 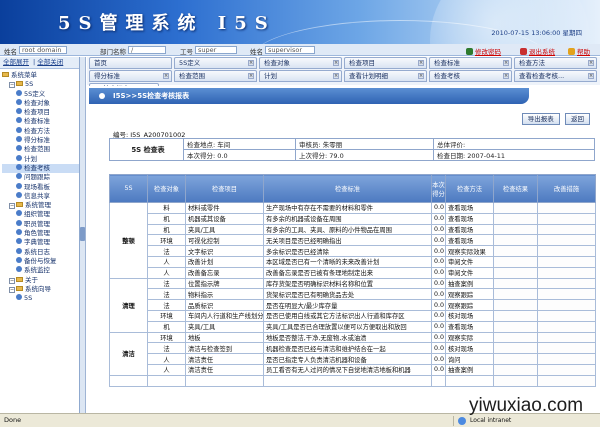 I want to click on tree-item: 系统菜单, so click(x=40, y=75).